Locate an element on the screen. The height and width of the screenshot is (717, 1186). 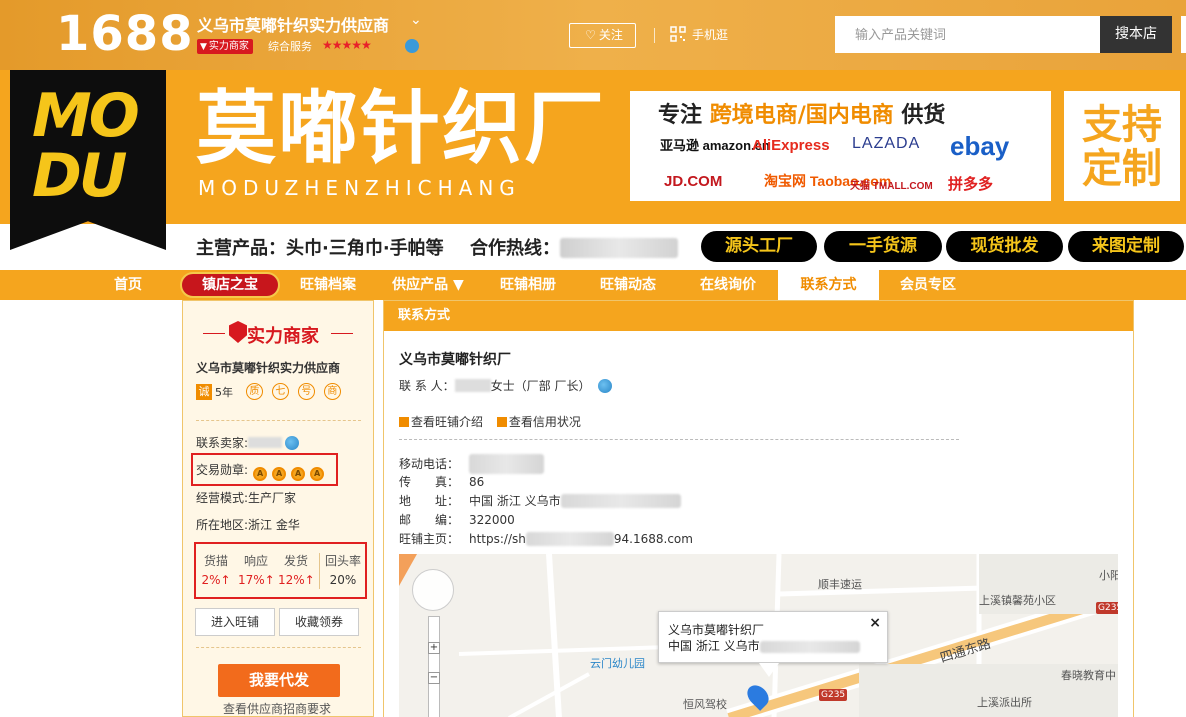
seven-day-seal-icon: 七 is located at coordinates (280, 391).